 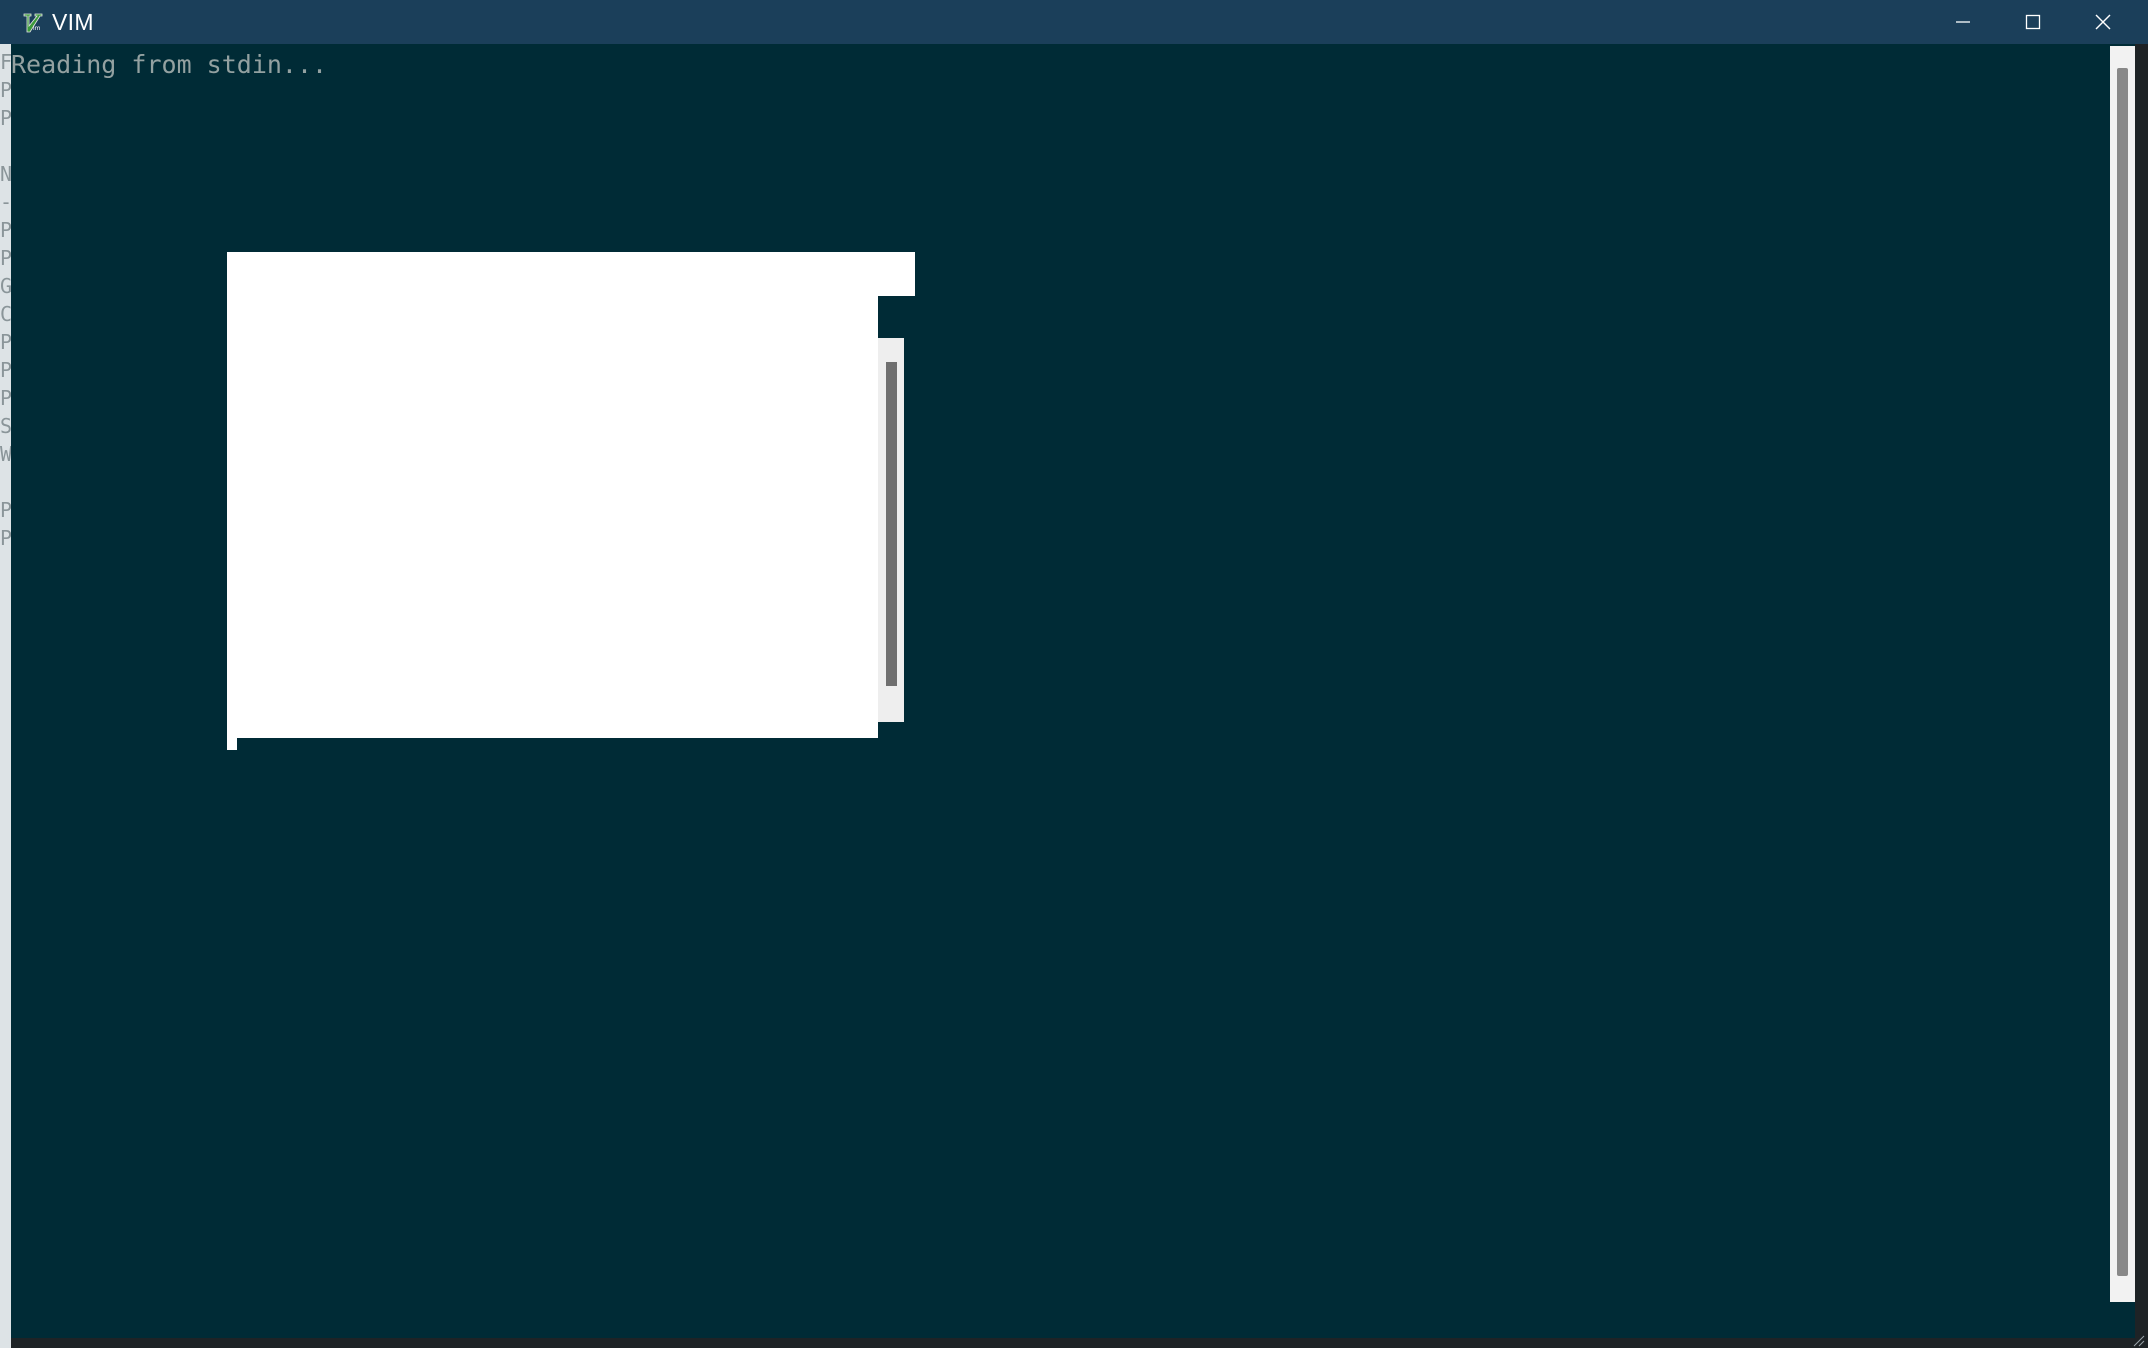 I want to click on minimize-button, so click(x=1963, y=22).